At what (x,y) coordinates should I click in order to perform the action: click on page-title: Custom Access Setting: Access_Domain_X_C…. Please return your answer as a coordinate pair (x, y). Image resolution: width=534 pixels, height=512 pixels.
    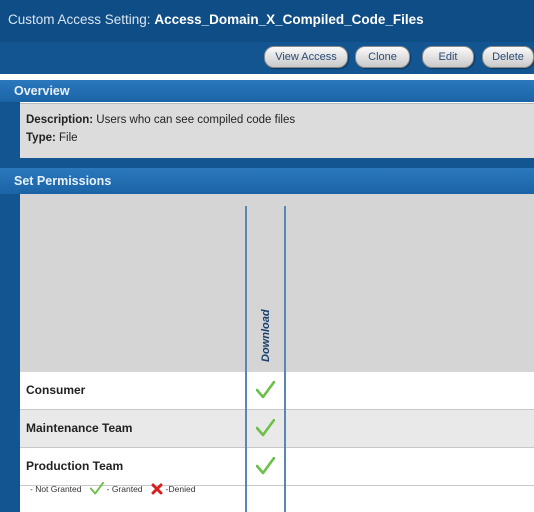
    Looking at the image, I should click on (216, 19).